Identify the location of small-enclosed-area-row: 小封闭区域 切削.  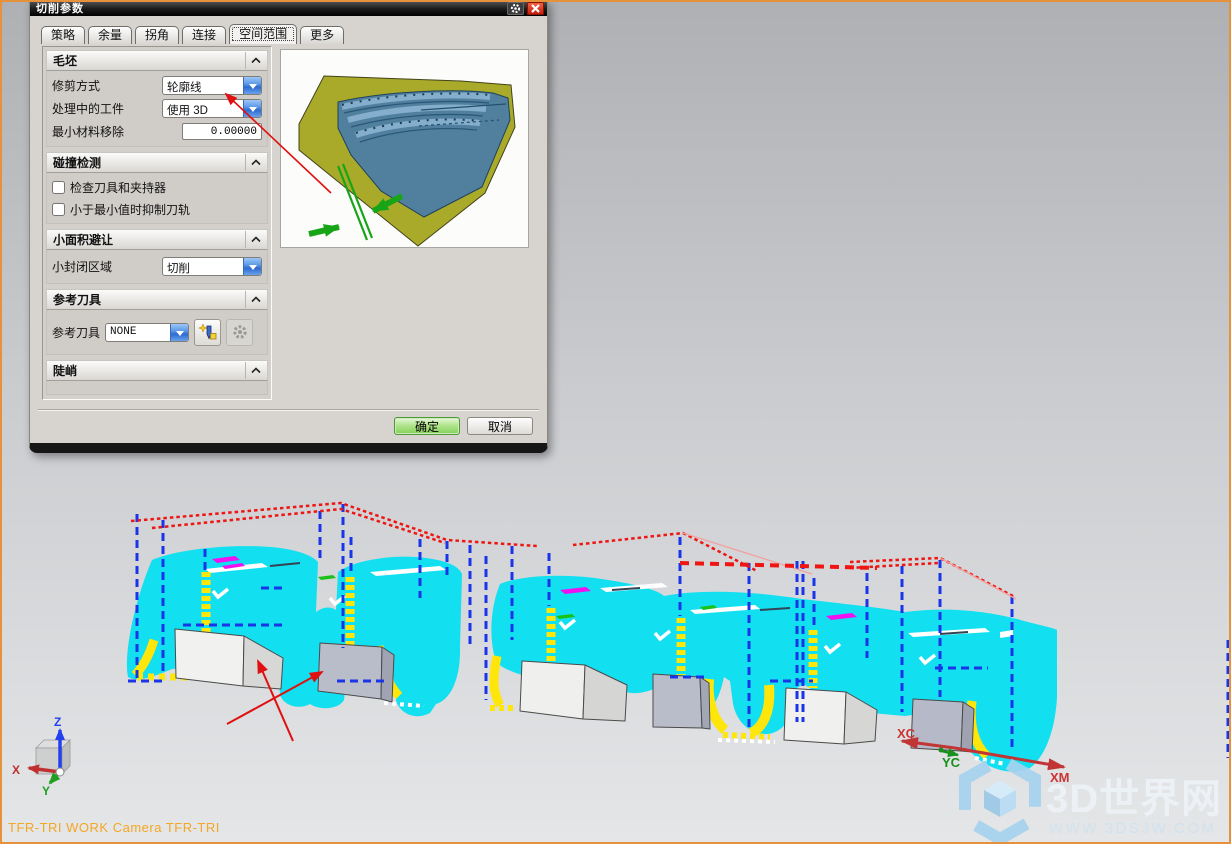
(157, 266).